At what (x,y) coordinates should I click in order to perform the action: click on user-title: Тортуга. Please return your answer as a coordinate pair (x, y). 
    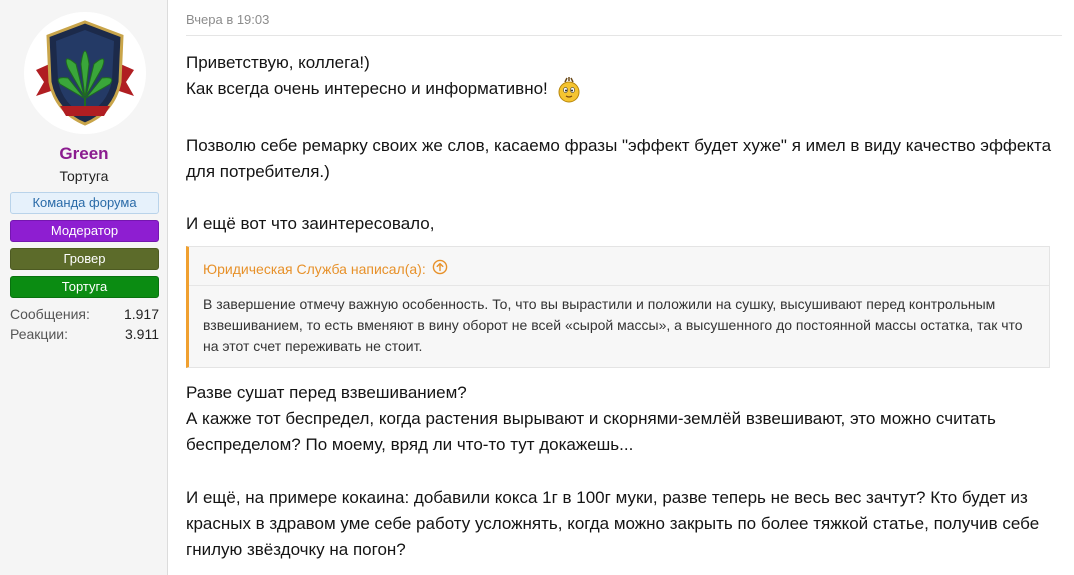
    Looking at the image, I should click on (84, 176).